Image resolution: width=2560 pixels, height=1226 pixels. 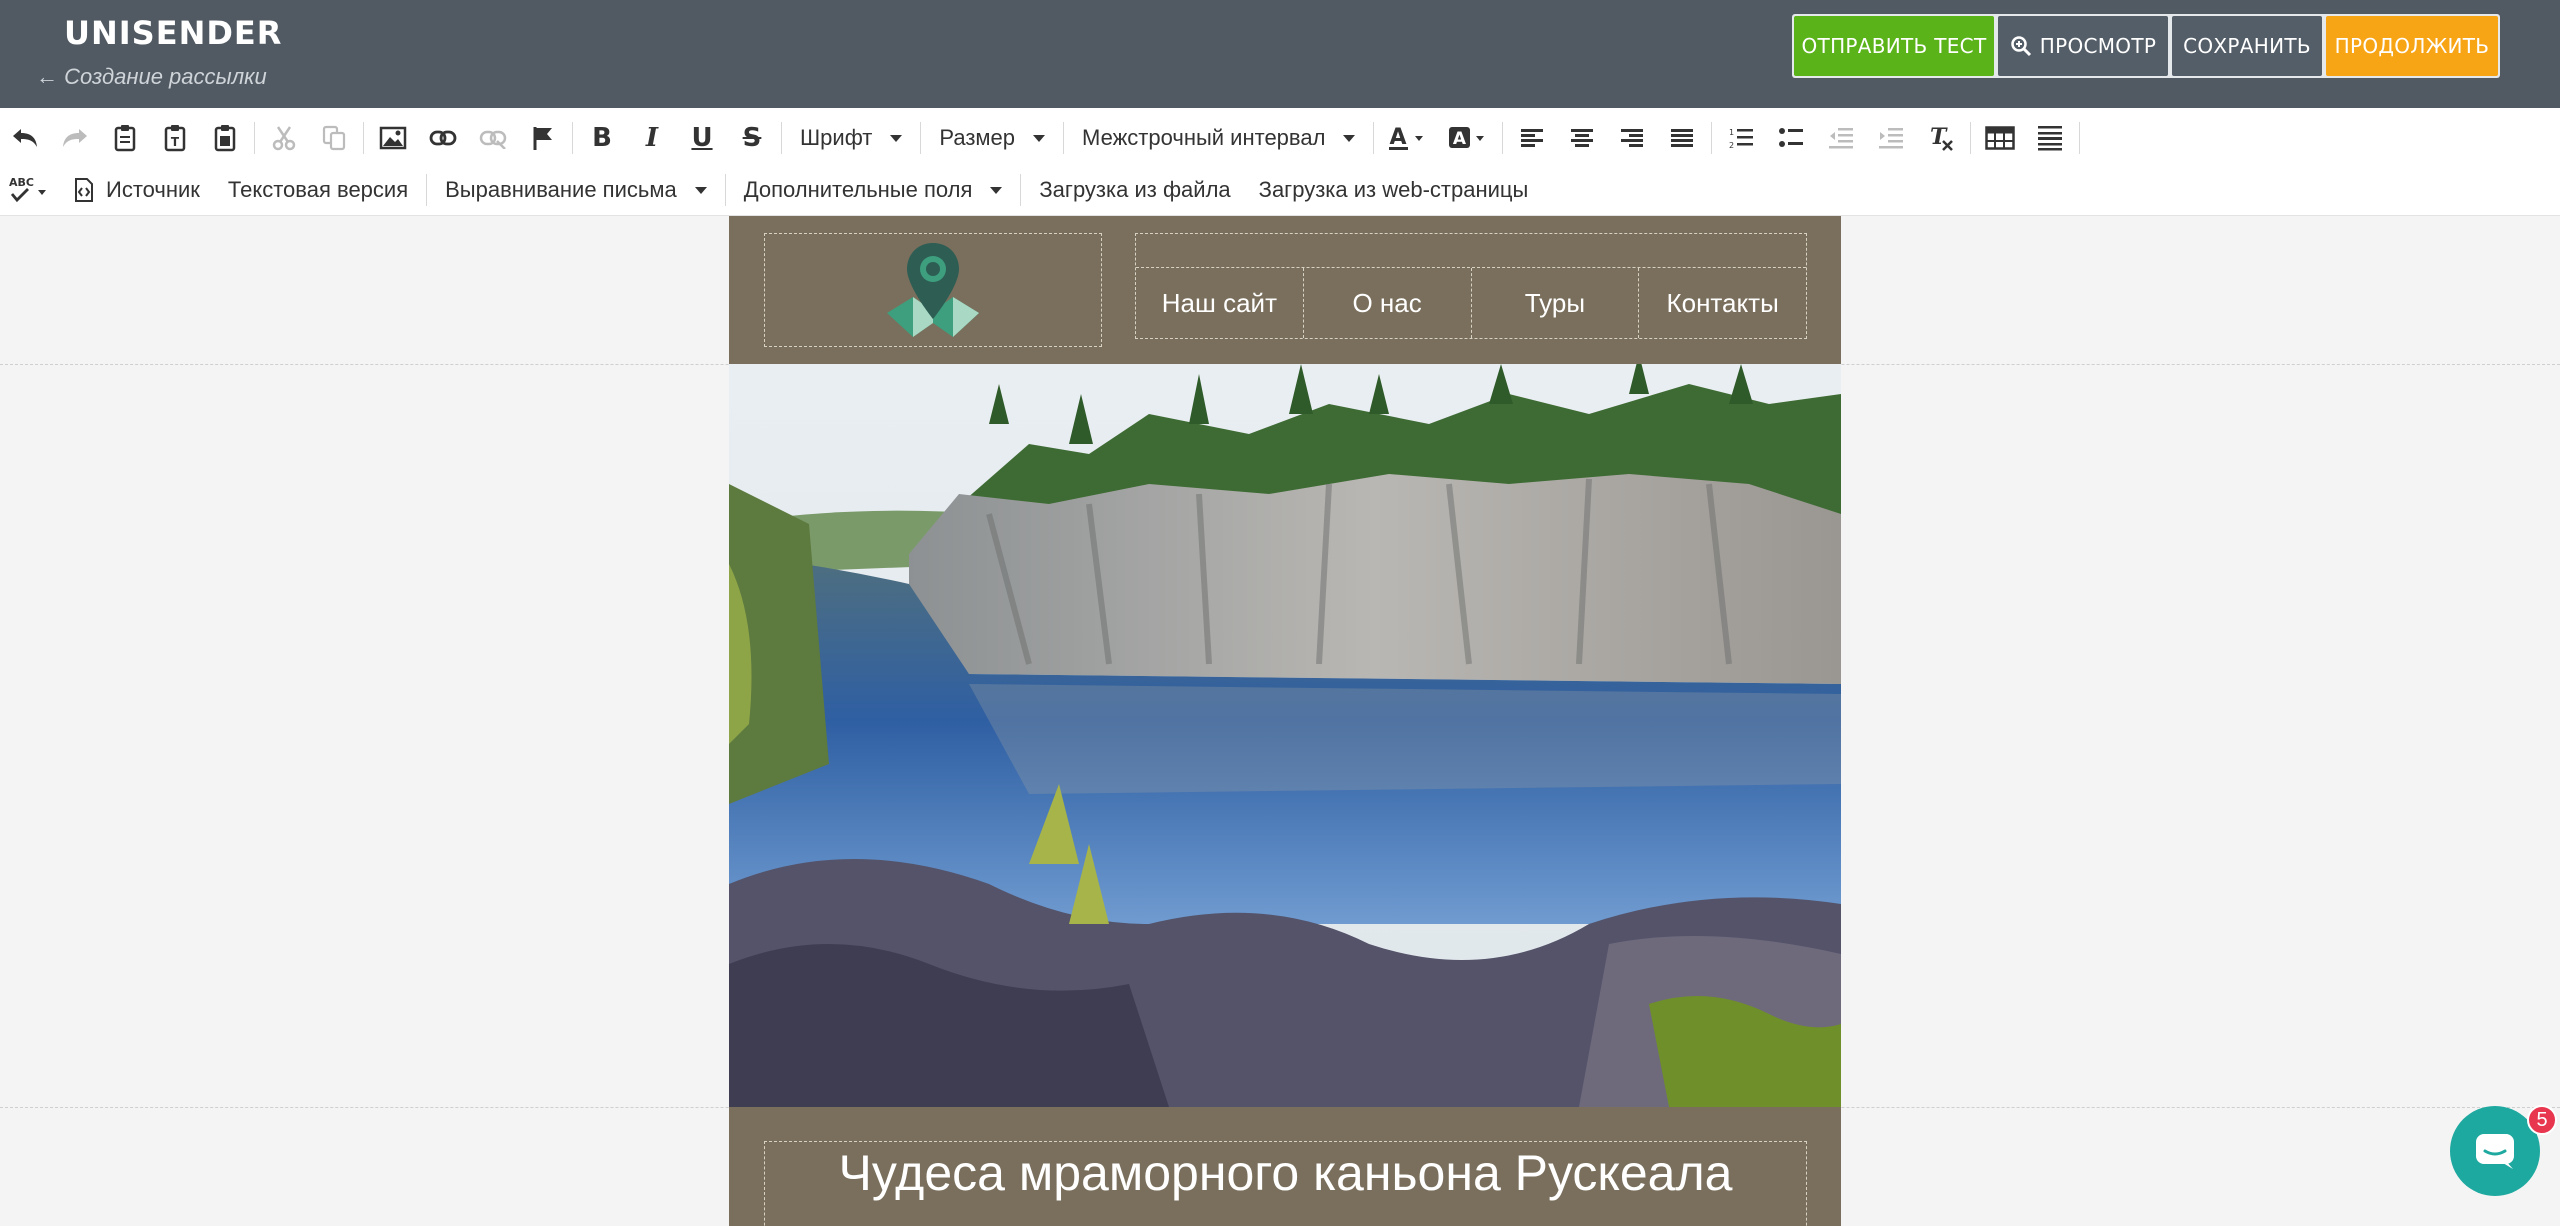 What do you see at coordinates (858, 189) in the screenshot?
I see `extra-fields-label: Дополнительные поля` at bounding box center [858, 189].